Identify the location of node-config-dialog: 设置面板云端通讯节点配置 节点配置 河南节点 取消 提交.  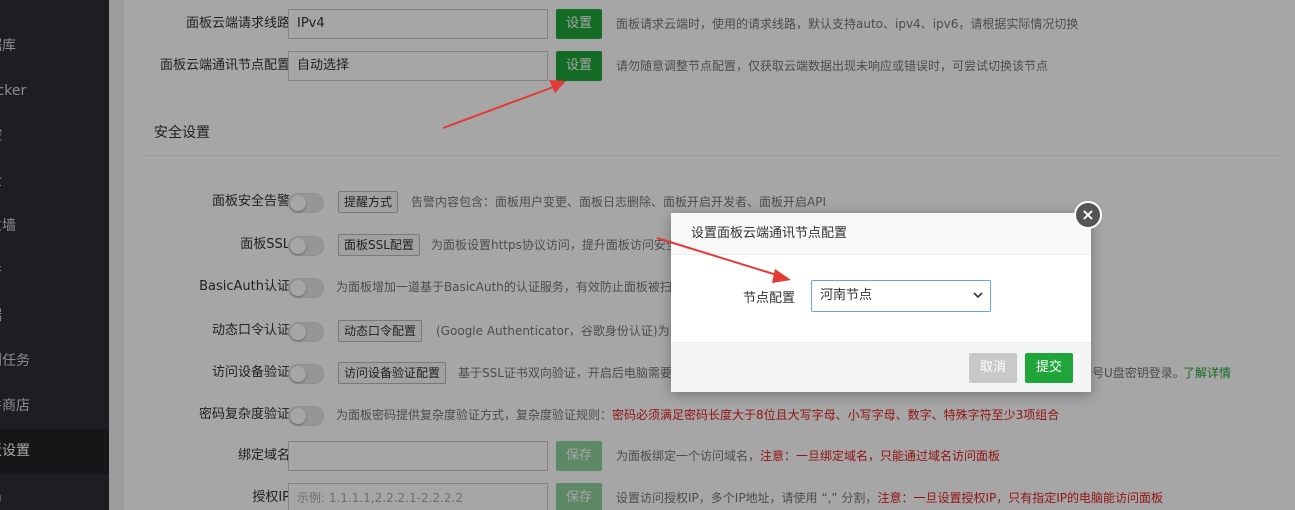
(881, 302).